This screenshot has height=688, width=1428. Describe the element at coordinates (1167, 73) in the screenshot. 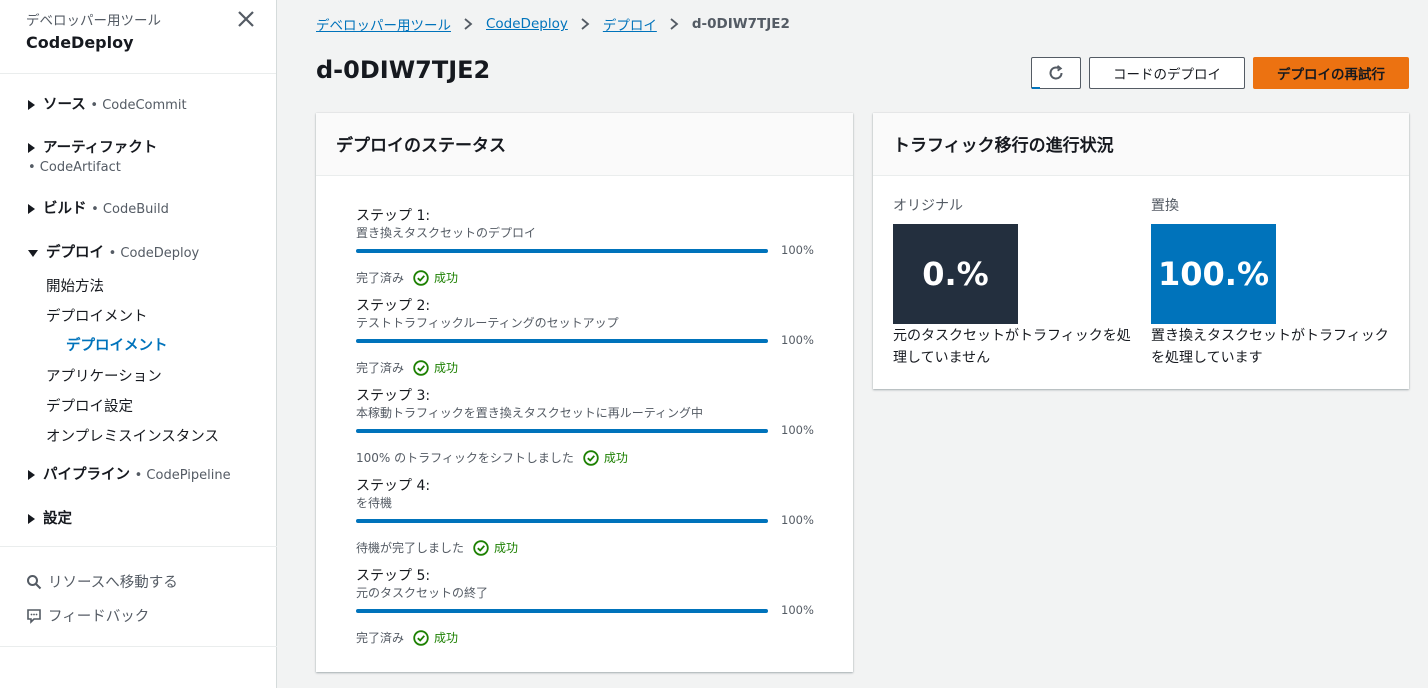

I see `deploy-code-button: コードのデプロイ` at that location.